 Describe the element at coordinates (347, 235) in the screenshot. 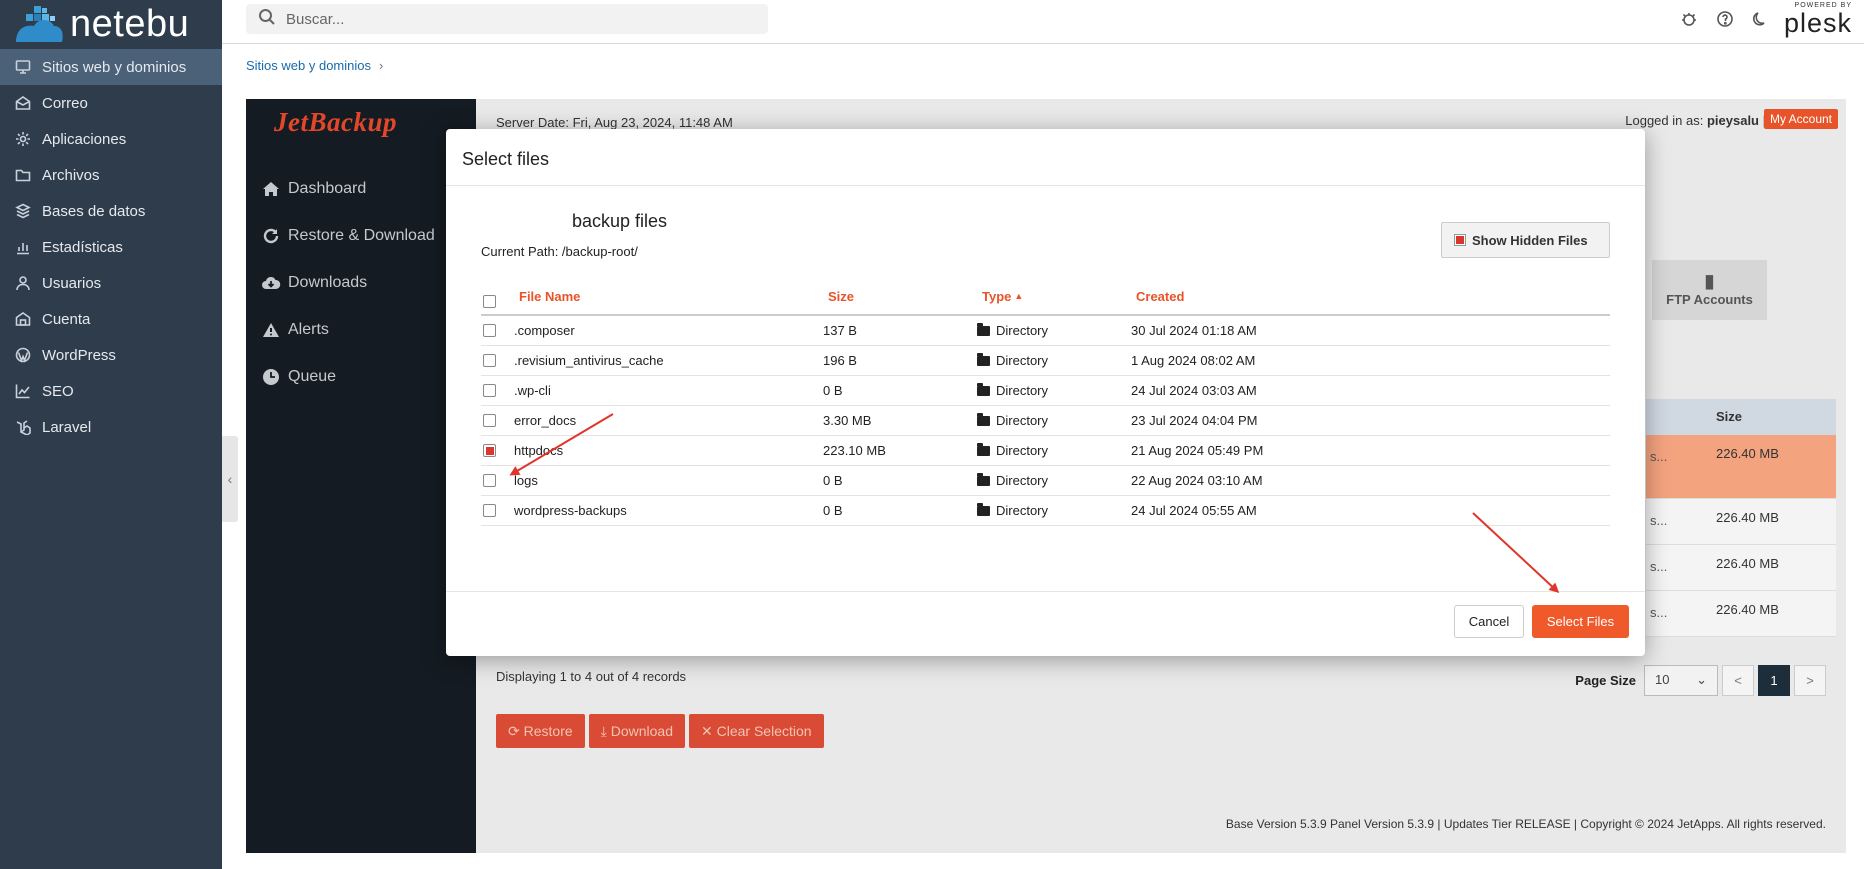

I see `jb-nav-restore-download: Restore & Download` at that location.